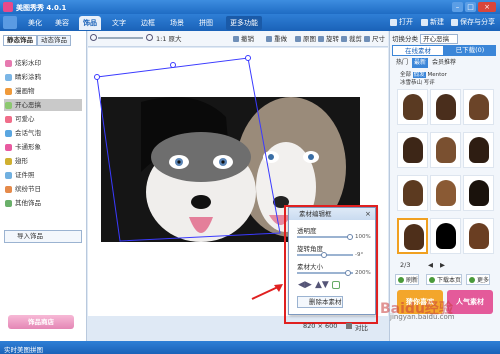  Describe the element at coordinates (401, 22) in the screenshot. I see `open-button: 打开` at that location.